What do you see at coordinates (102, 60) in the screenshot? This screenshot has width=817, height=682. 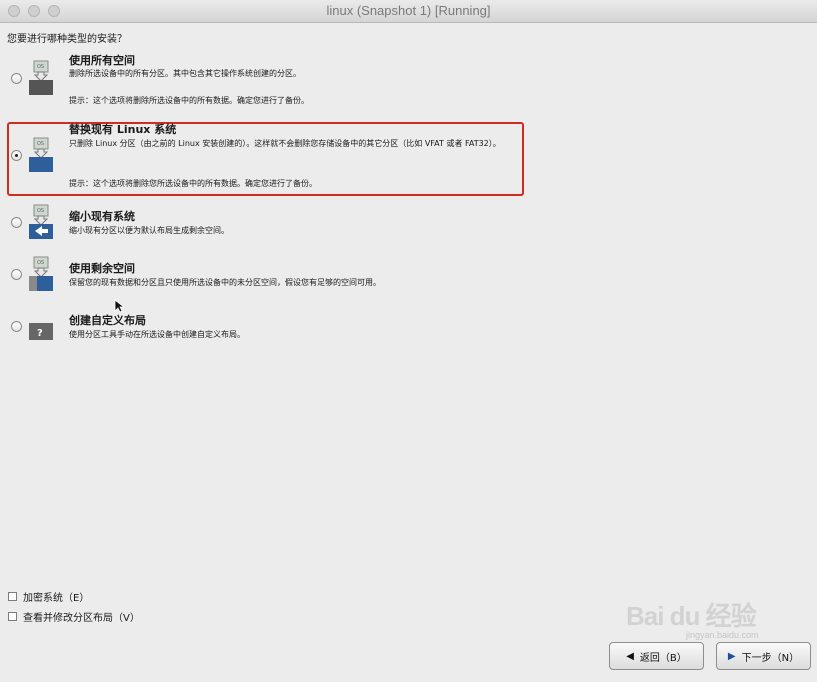 I see `option-title: 使用所有空间` at bounding box center [102, 60].